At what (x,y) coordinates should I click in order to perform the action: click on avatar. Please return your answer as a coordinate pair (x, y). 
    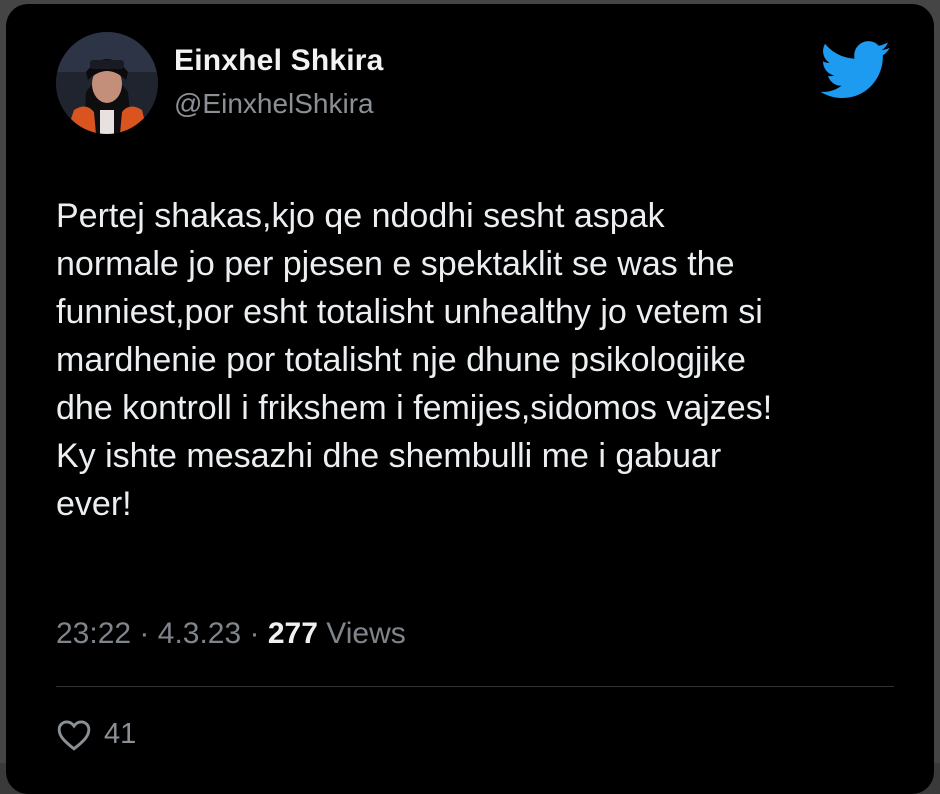
    Looking at the image, I should click on (107, 83).